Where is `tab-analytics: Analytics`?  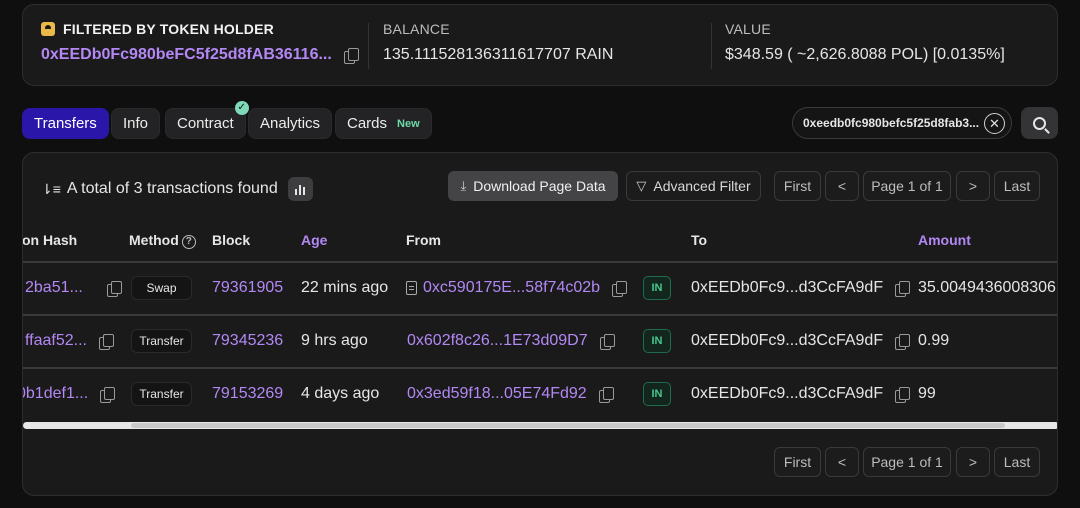
tab-analytics: Analytics is located at coordinates (290, 123).